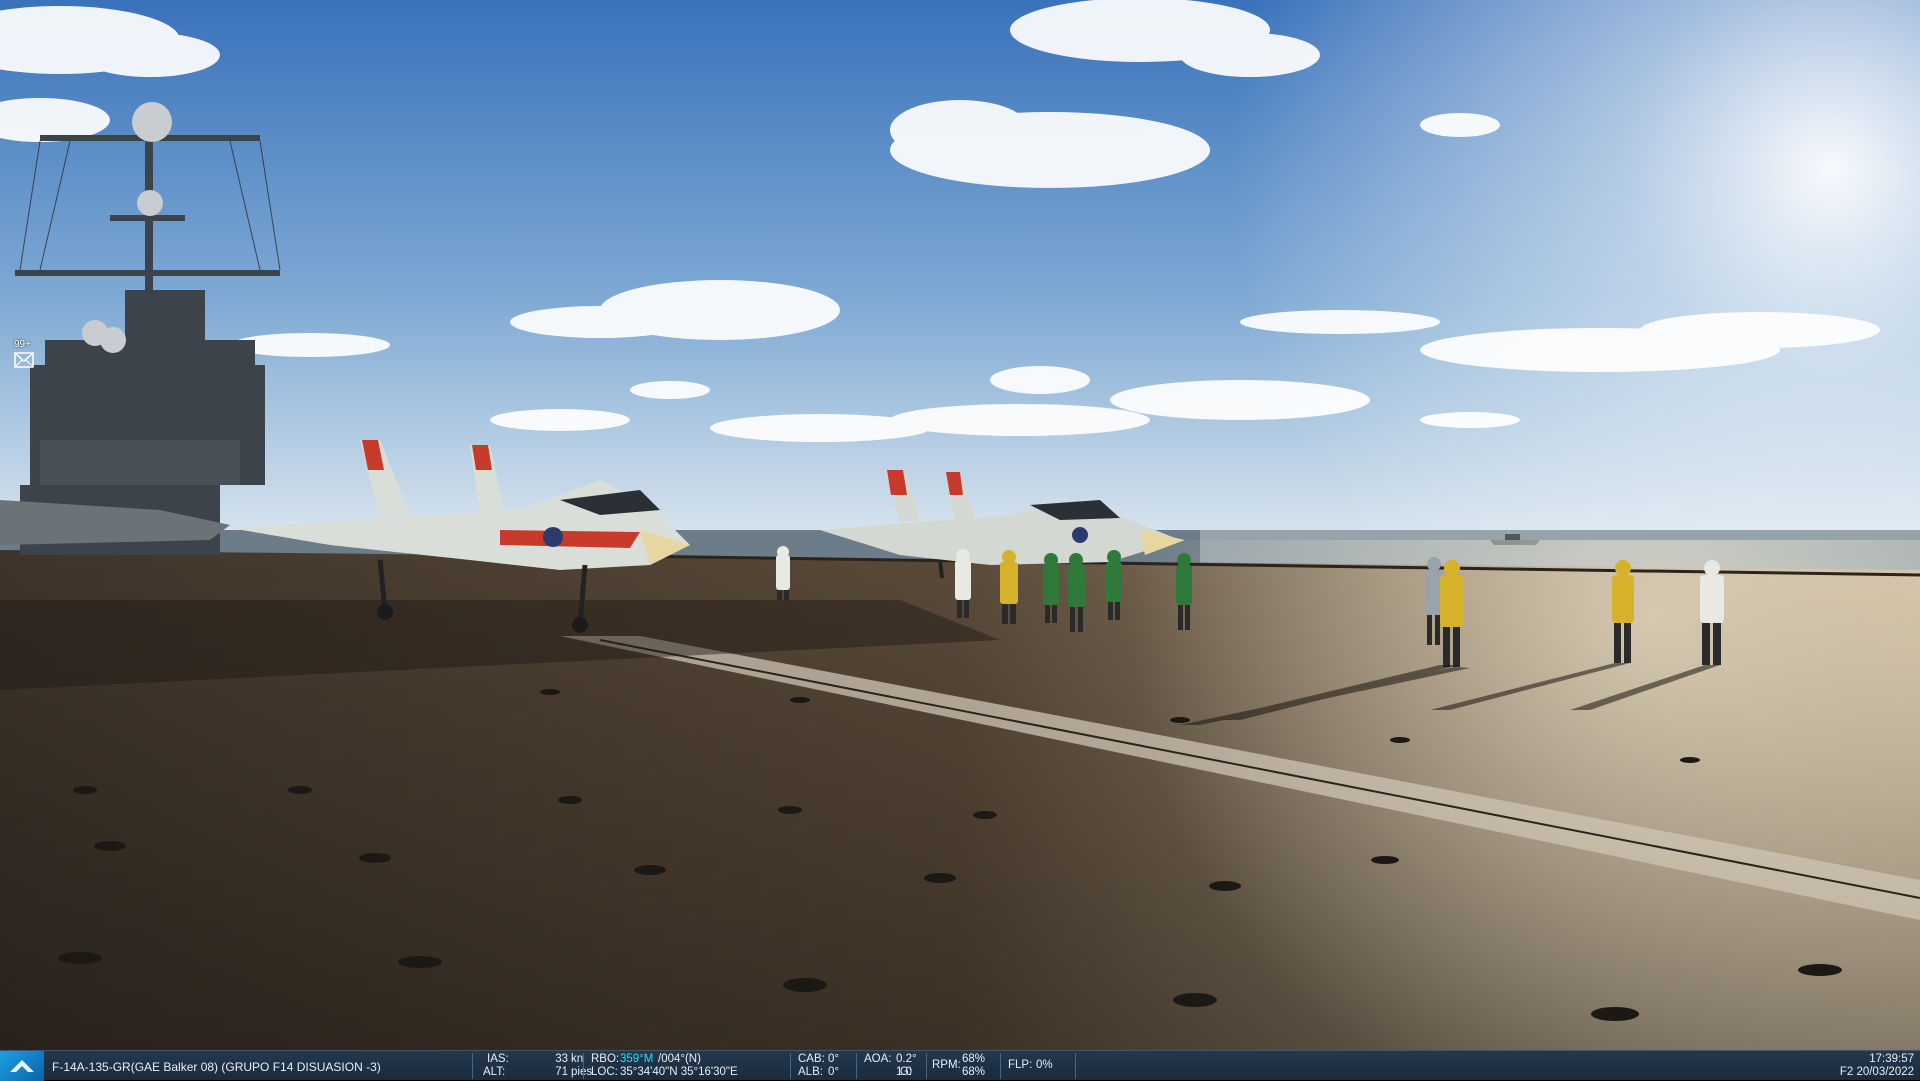  Describe the element at coordinates (679, 1072) in the screenshot. I see `loc-value: 35°34'40"N 35°16'30"E` at that location.